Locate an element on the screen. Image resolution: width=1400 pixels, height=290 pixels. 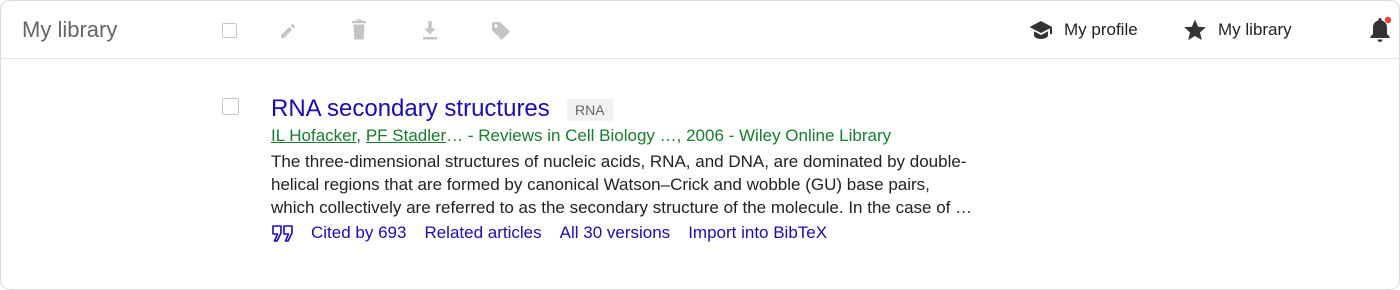
notifications-button is located at coordinates (1381, 30).